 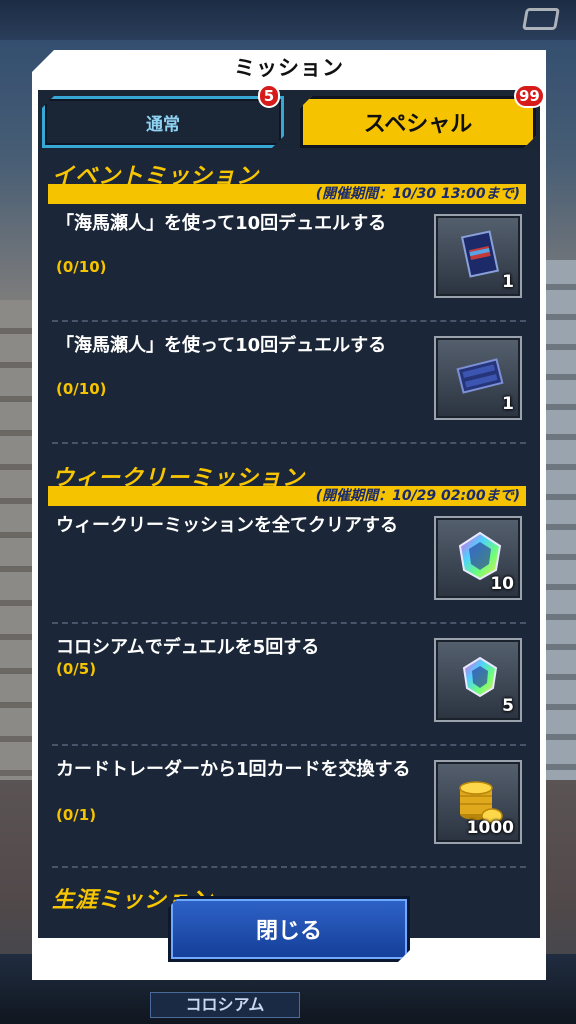 What do you see at coordinates (289, 563) in the screenshot?
I see `mission-item: ウィークリーミッションを全てクリアする 10` at bounding box center [289, 563].